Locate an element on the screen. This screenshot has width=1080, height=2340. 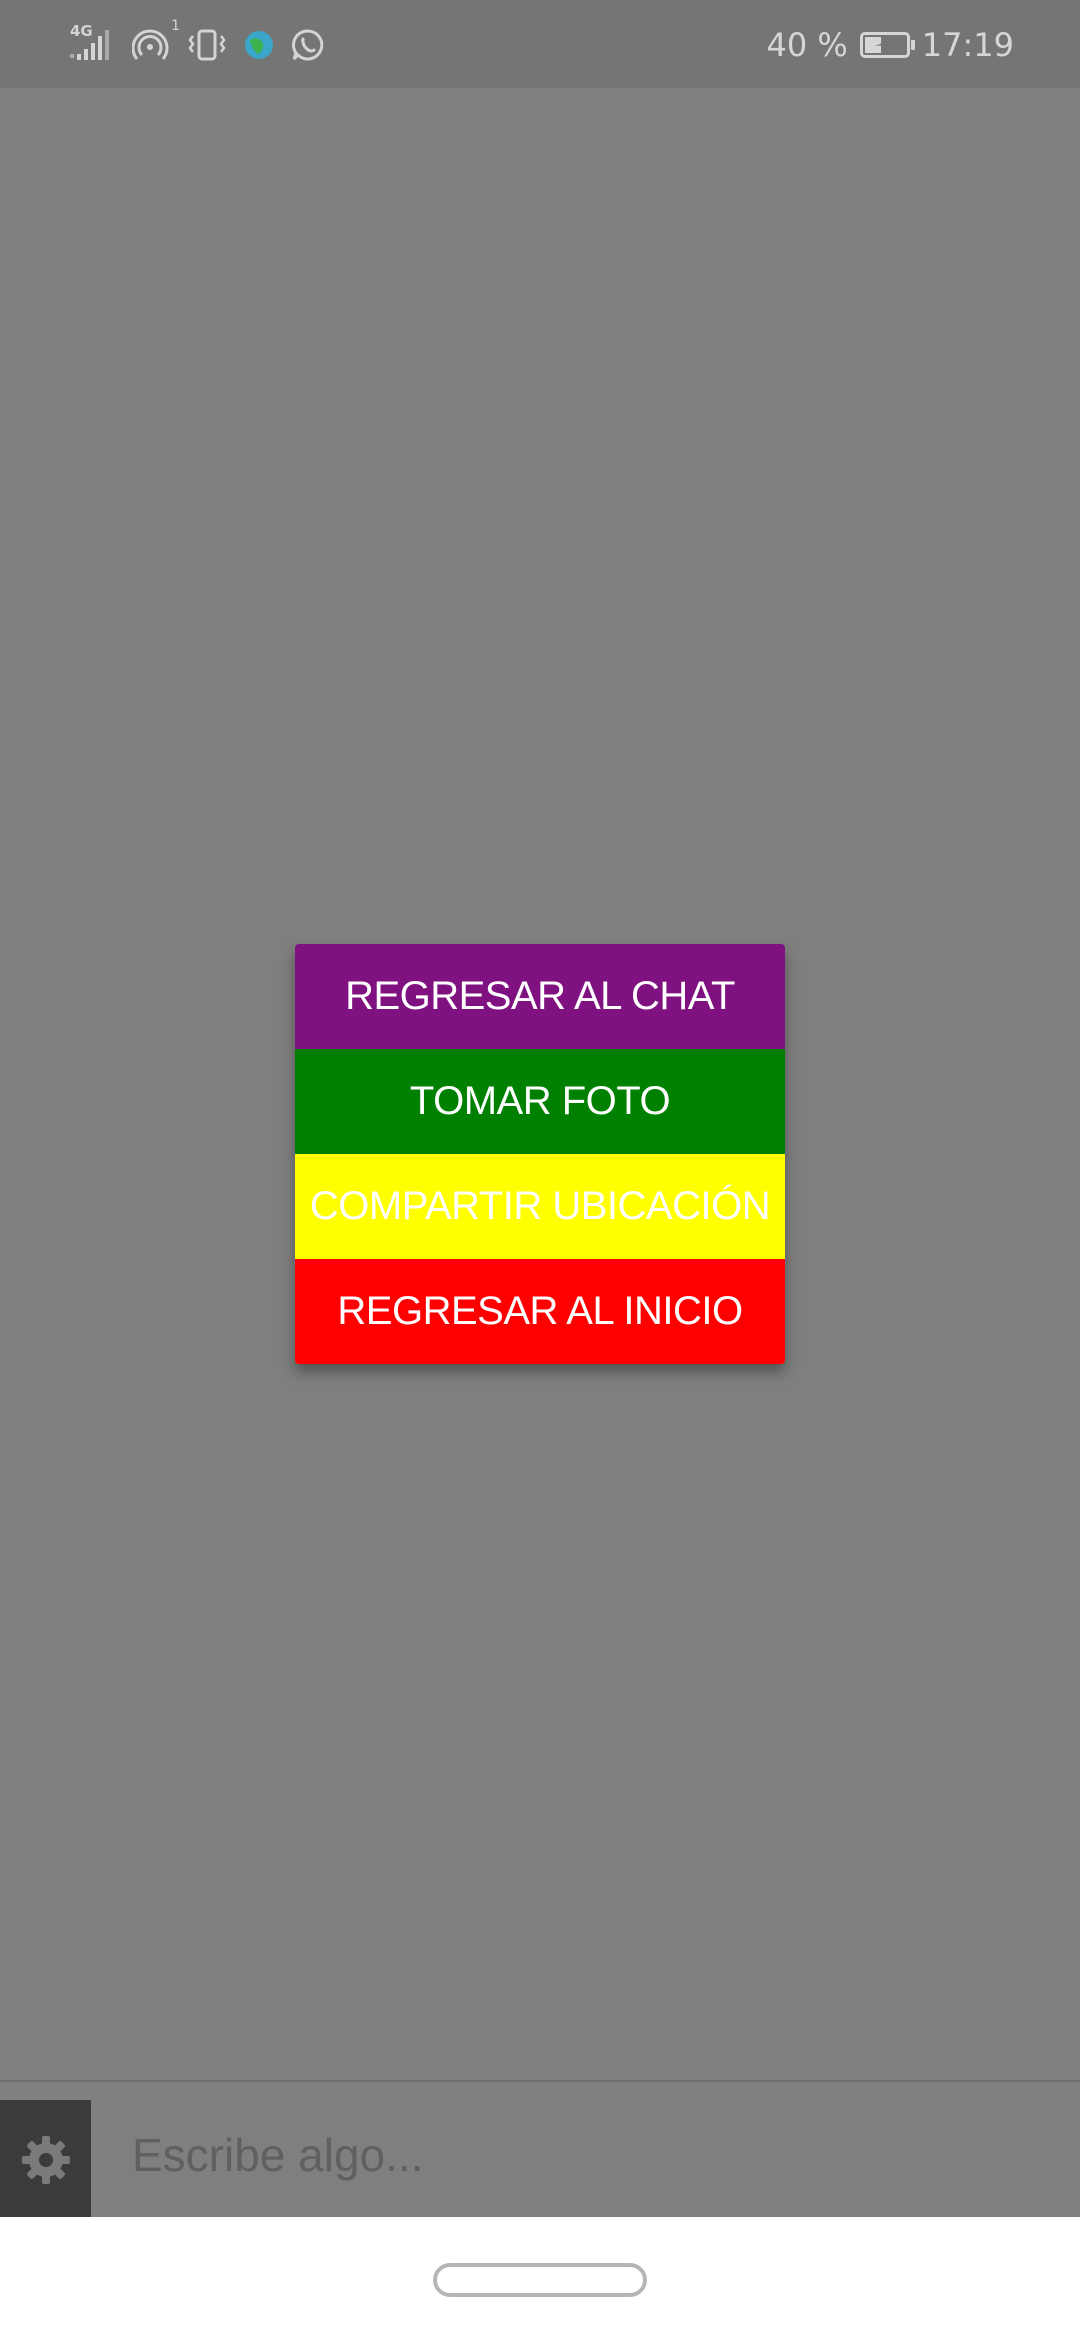
settings-button is located at coordinates (45, 2159).